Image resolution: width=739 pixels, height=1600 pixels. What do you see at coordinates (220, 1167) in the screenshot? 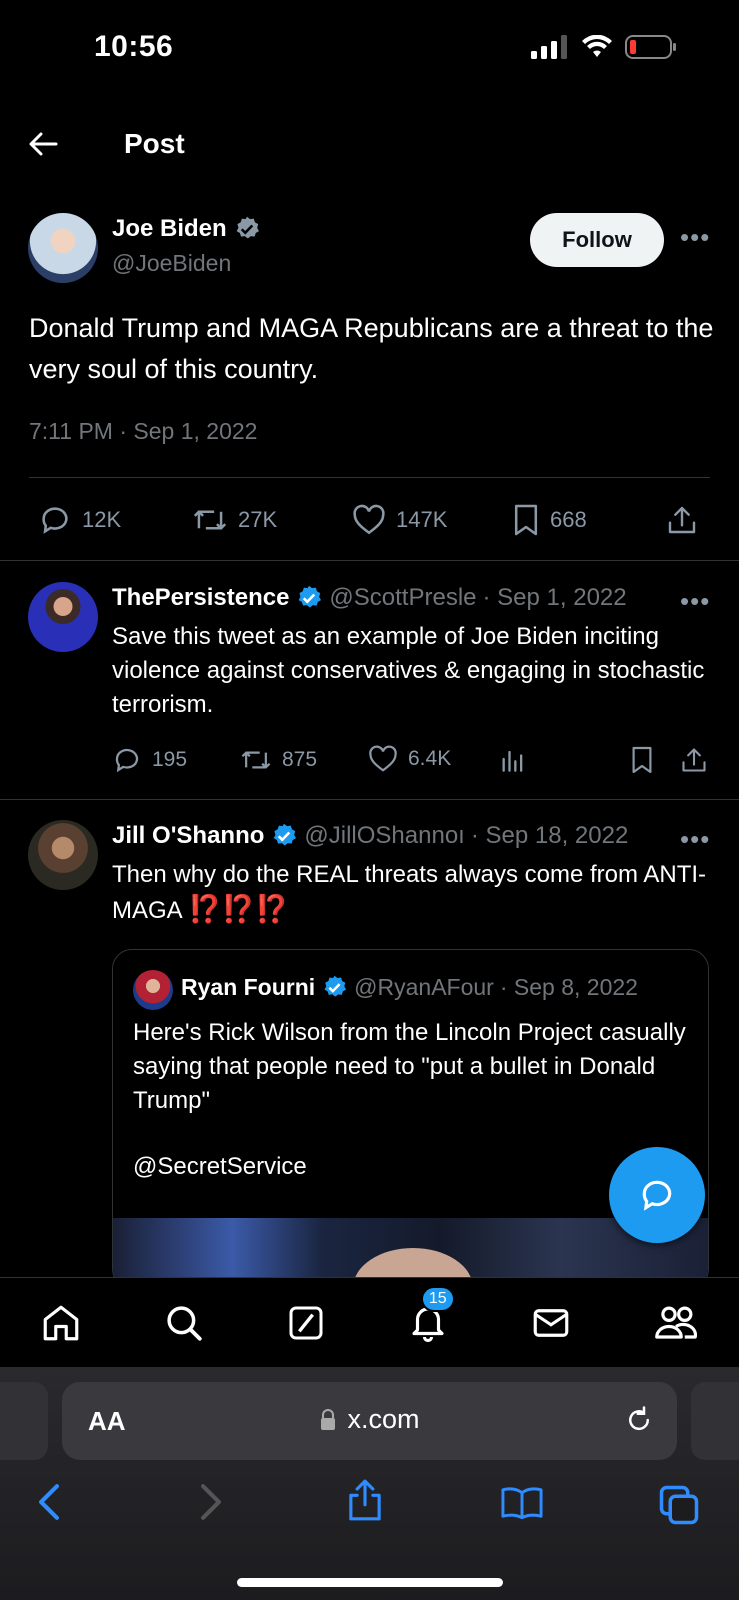
I see `quote-mention: @SecretService` at bounding box center [220, 1167].